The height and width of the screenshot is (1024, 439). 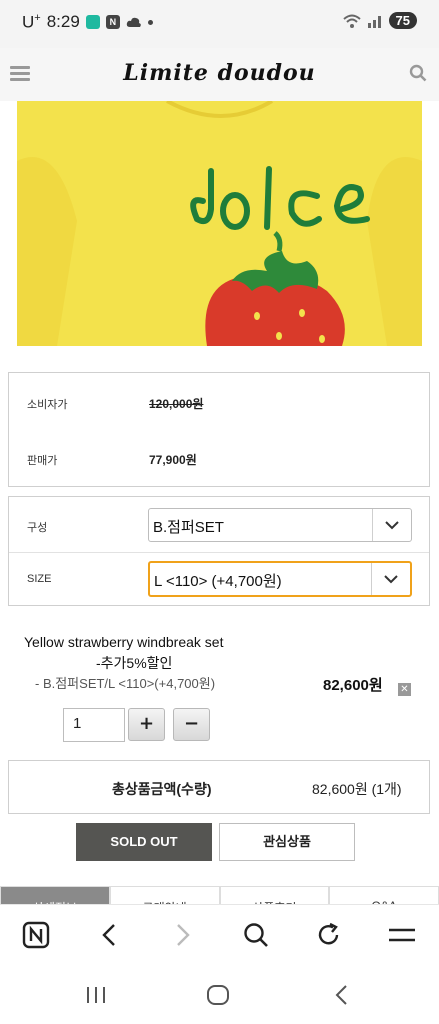 What do you see at coordinates (37, 528) in the screenshot?
I see `composition-label: 구성` at bounding box center [37, 528].